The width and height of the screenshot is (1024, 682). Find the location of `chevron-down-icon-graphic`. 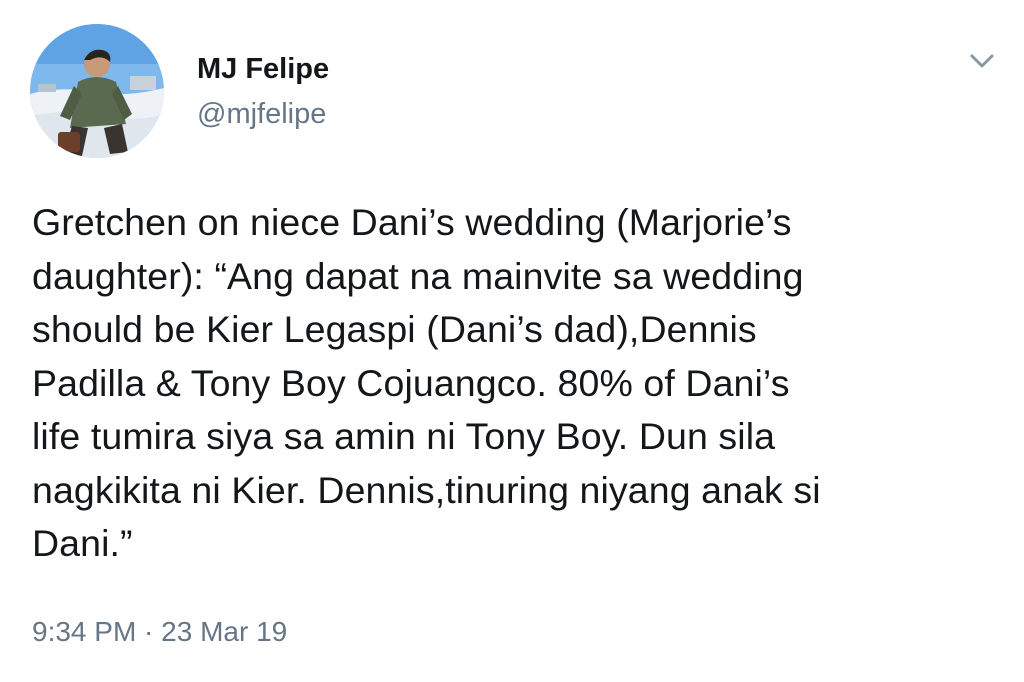

chevron-down-icon-graphic is located at coordinates (982, 61).